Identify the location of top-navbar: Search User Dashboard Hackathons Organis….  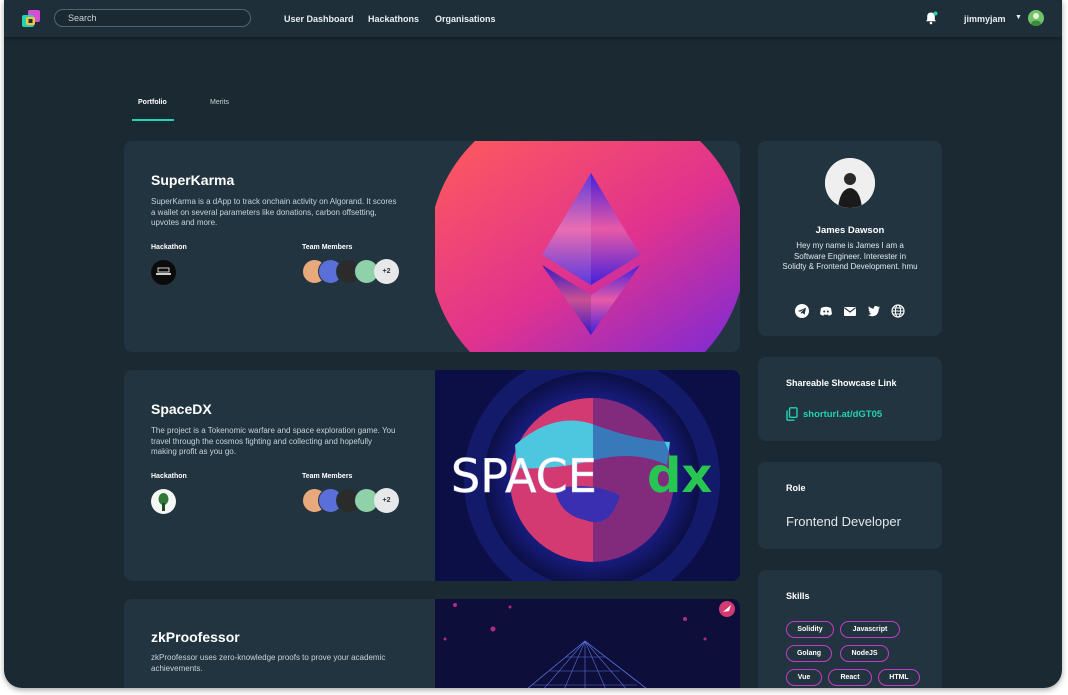
(533, 18).